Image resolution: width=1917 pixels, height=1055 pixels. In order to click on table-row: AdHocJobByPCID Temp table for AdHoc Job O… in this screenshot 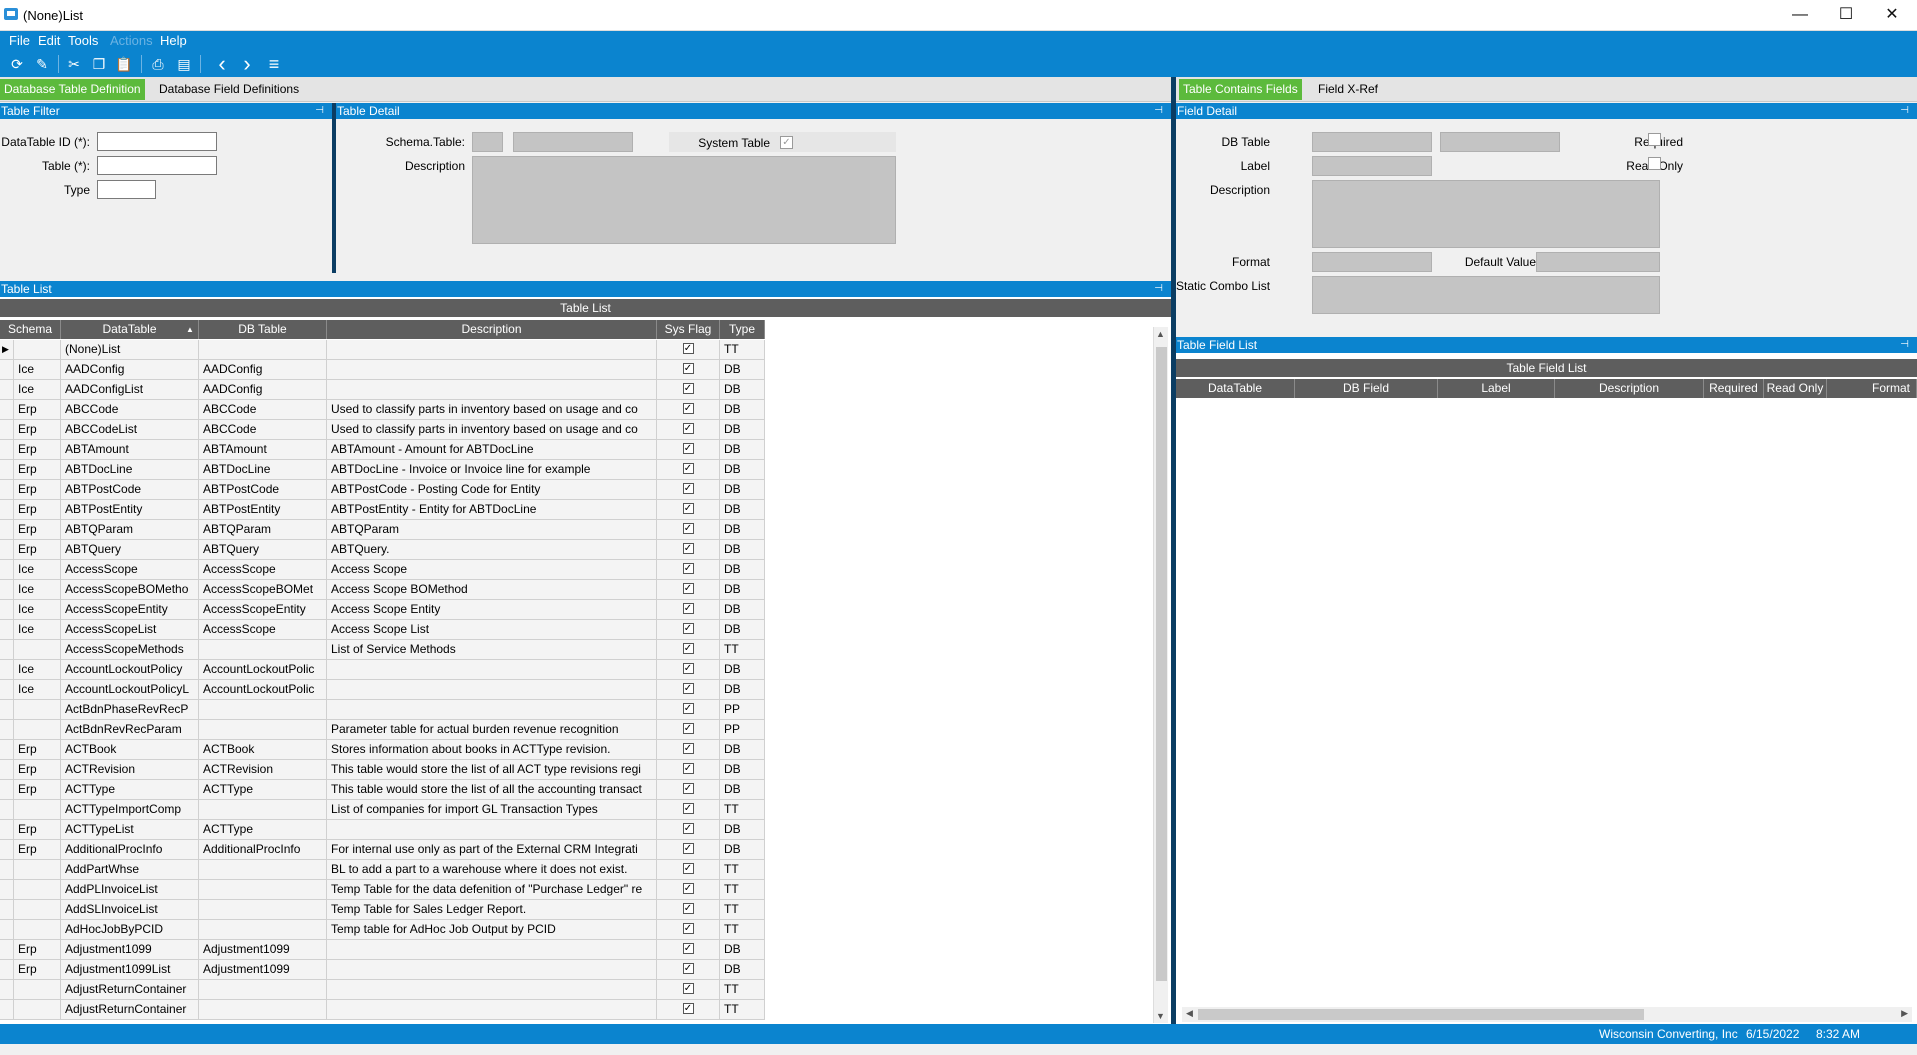, I will do `click(382, 930)`.